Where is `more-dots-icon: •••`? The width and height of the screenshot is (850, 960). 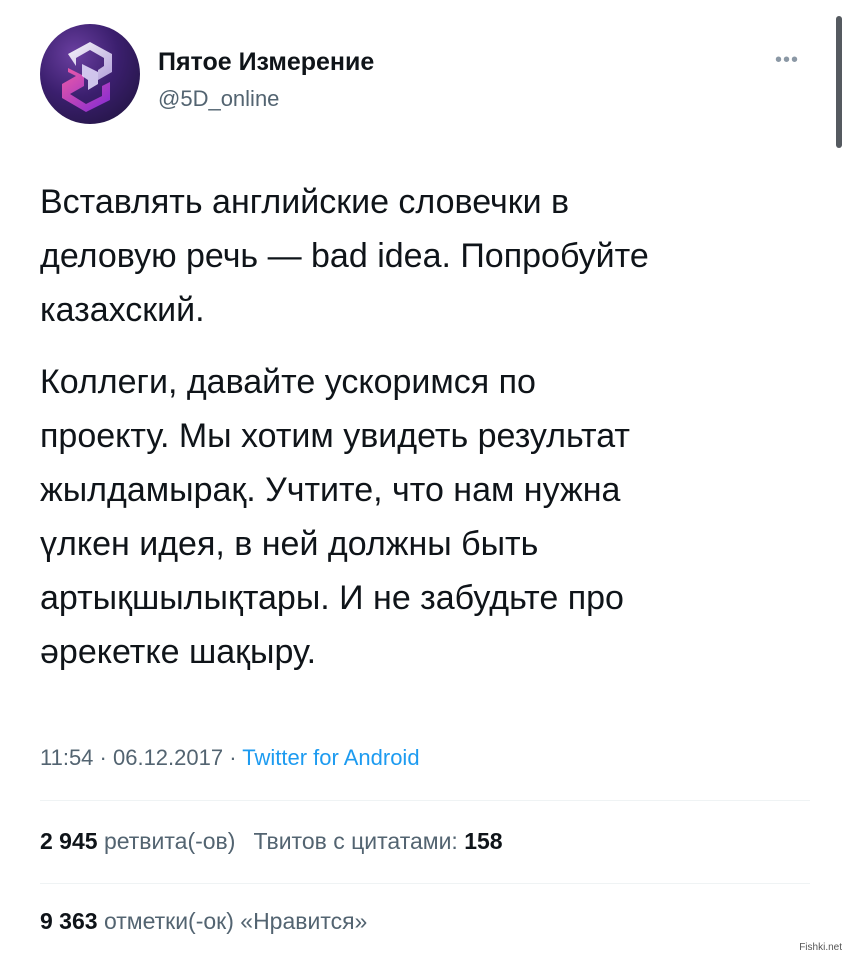 more-dots-icon: ••• is located at coordinates (787, 60).